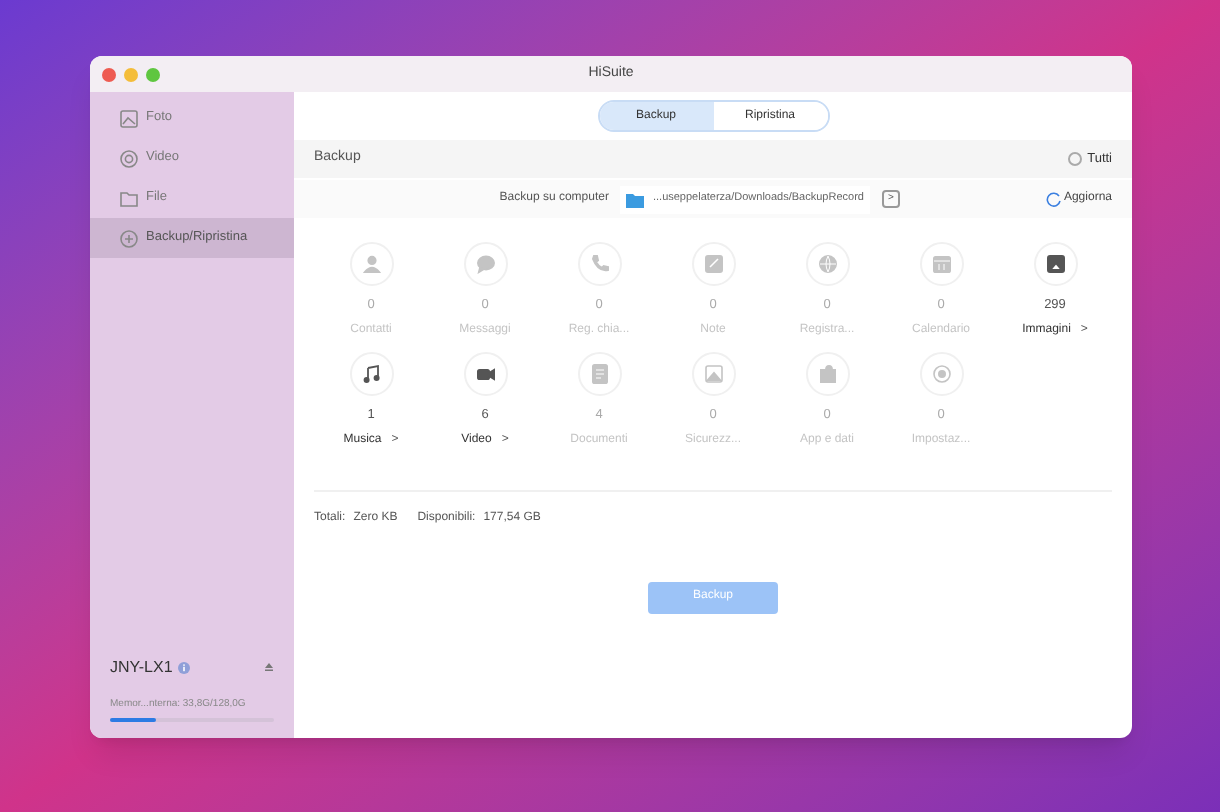 The height and width of the screenshot is (812, 1220). What do you see at coordinates (371, 264) in the screenshot?
I see `person-icon` at bounding box center [371, 264].